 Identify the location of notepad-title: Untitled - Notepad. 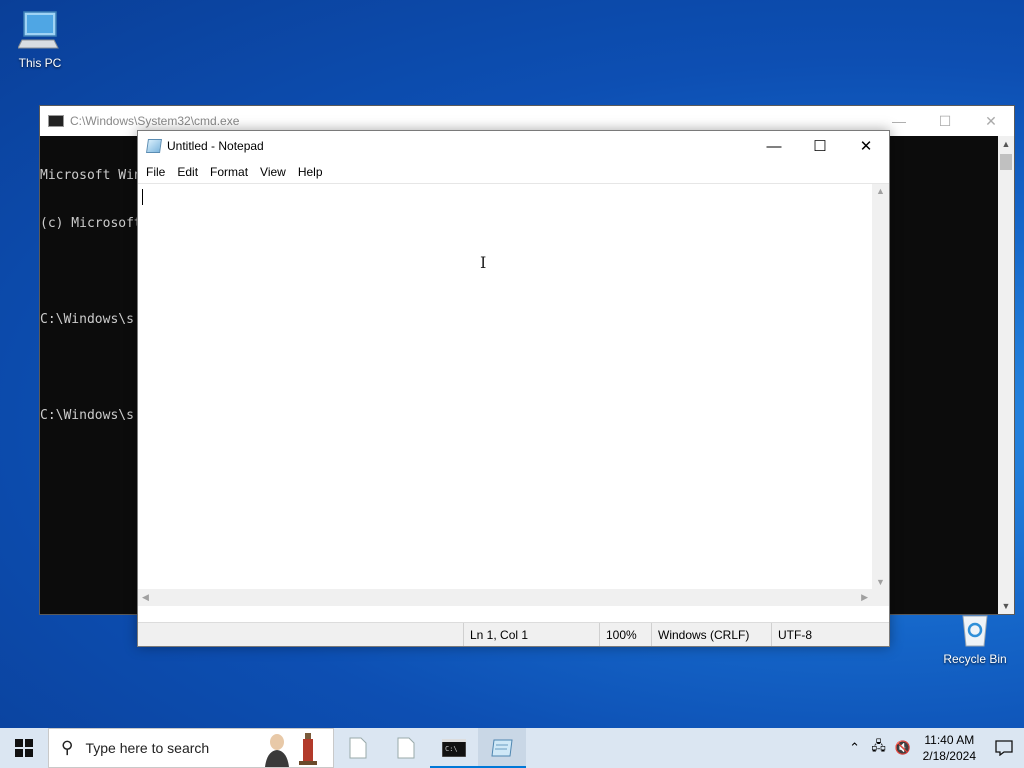
(215, 146).